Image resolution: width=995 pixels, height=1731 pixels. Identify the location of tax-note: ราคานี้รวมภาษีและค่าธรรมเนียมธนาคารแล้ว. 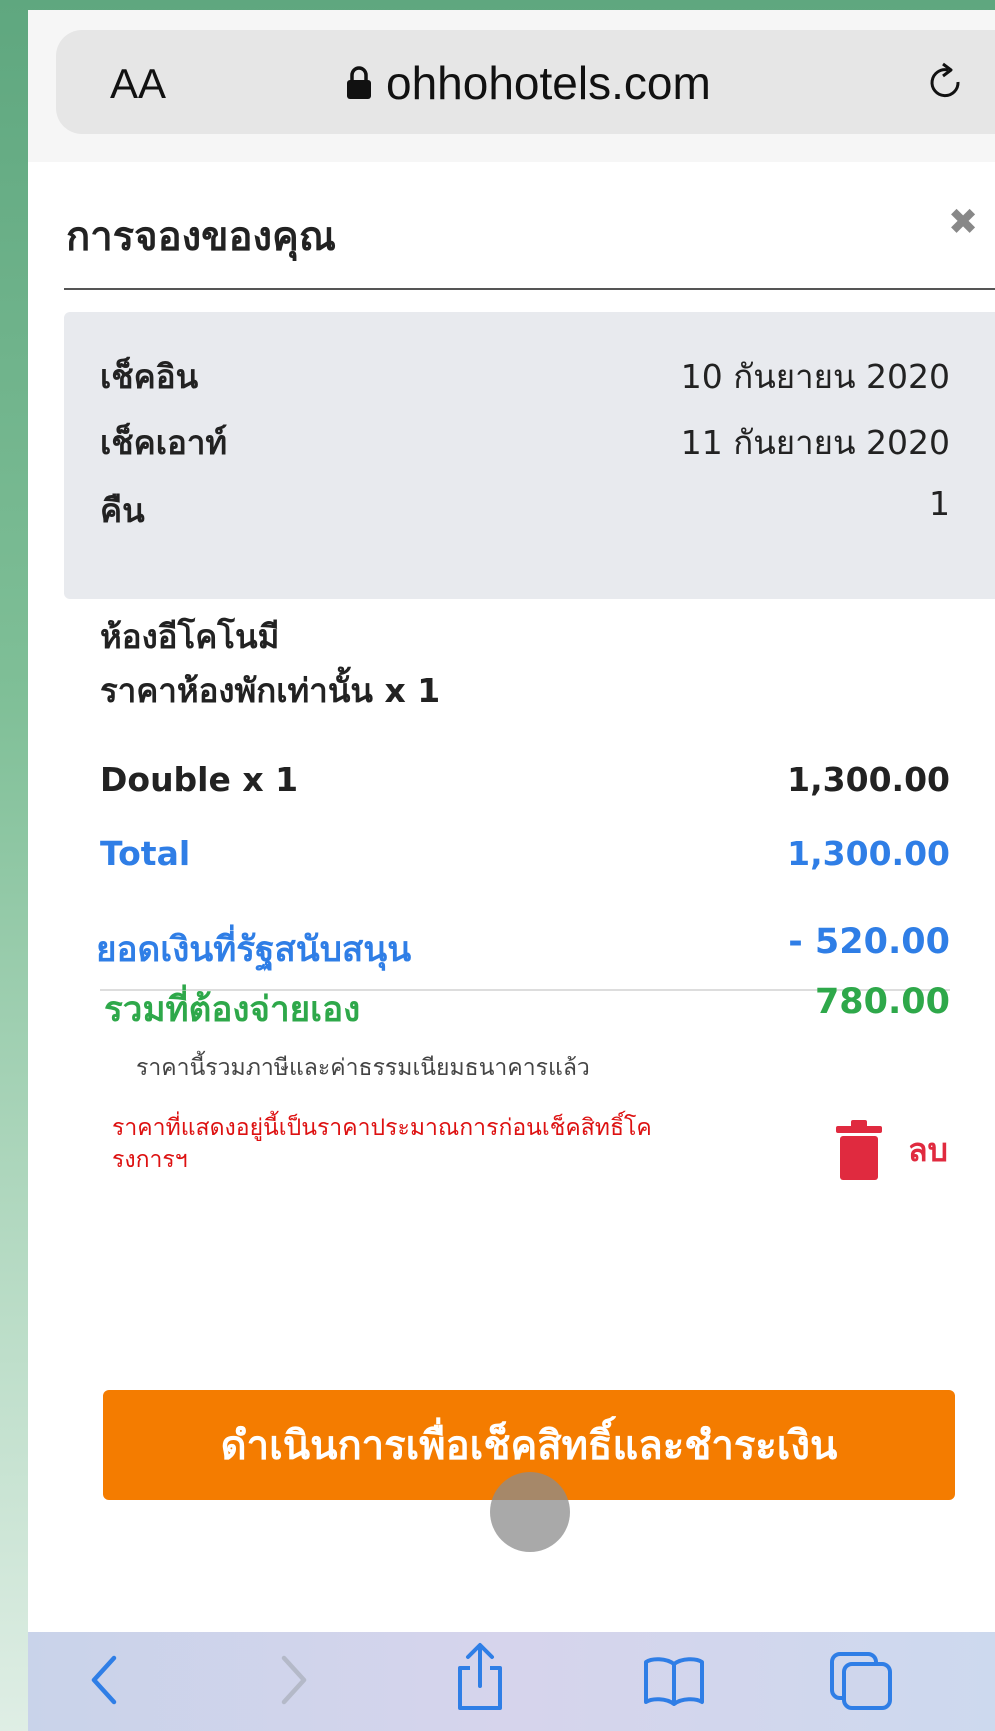
(363, 1068).